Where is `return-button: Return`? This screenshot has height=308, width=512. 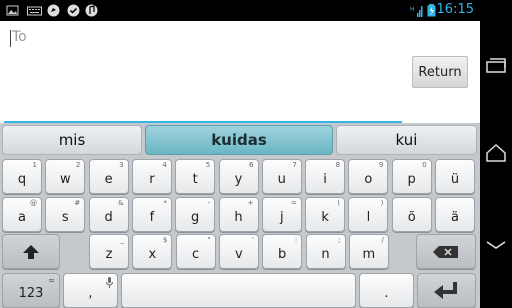
return-button: Return is located at coordinates (440, 72).